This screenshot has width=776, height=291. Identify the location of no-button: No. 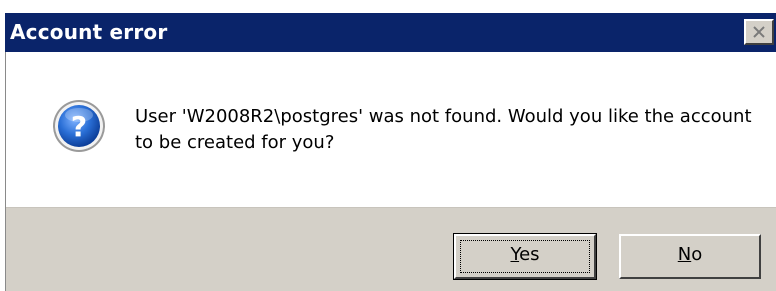
(690, 256).